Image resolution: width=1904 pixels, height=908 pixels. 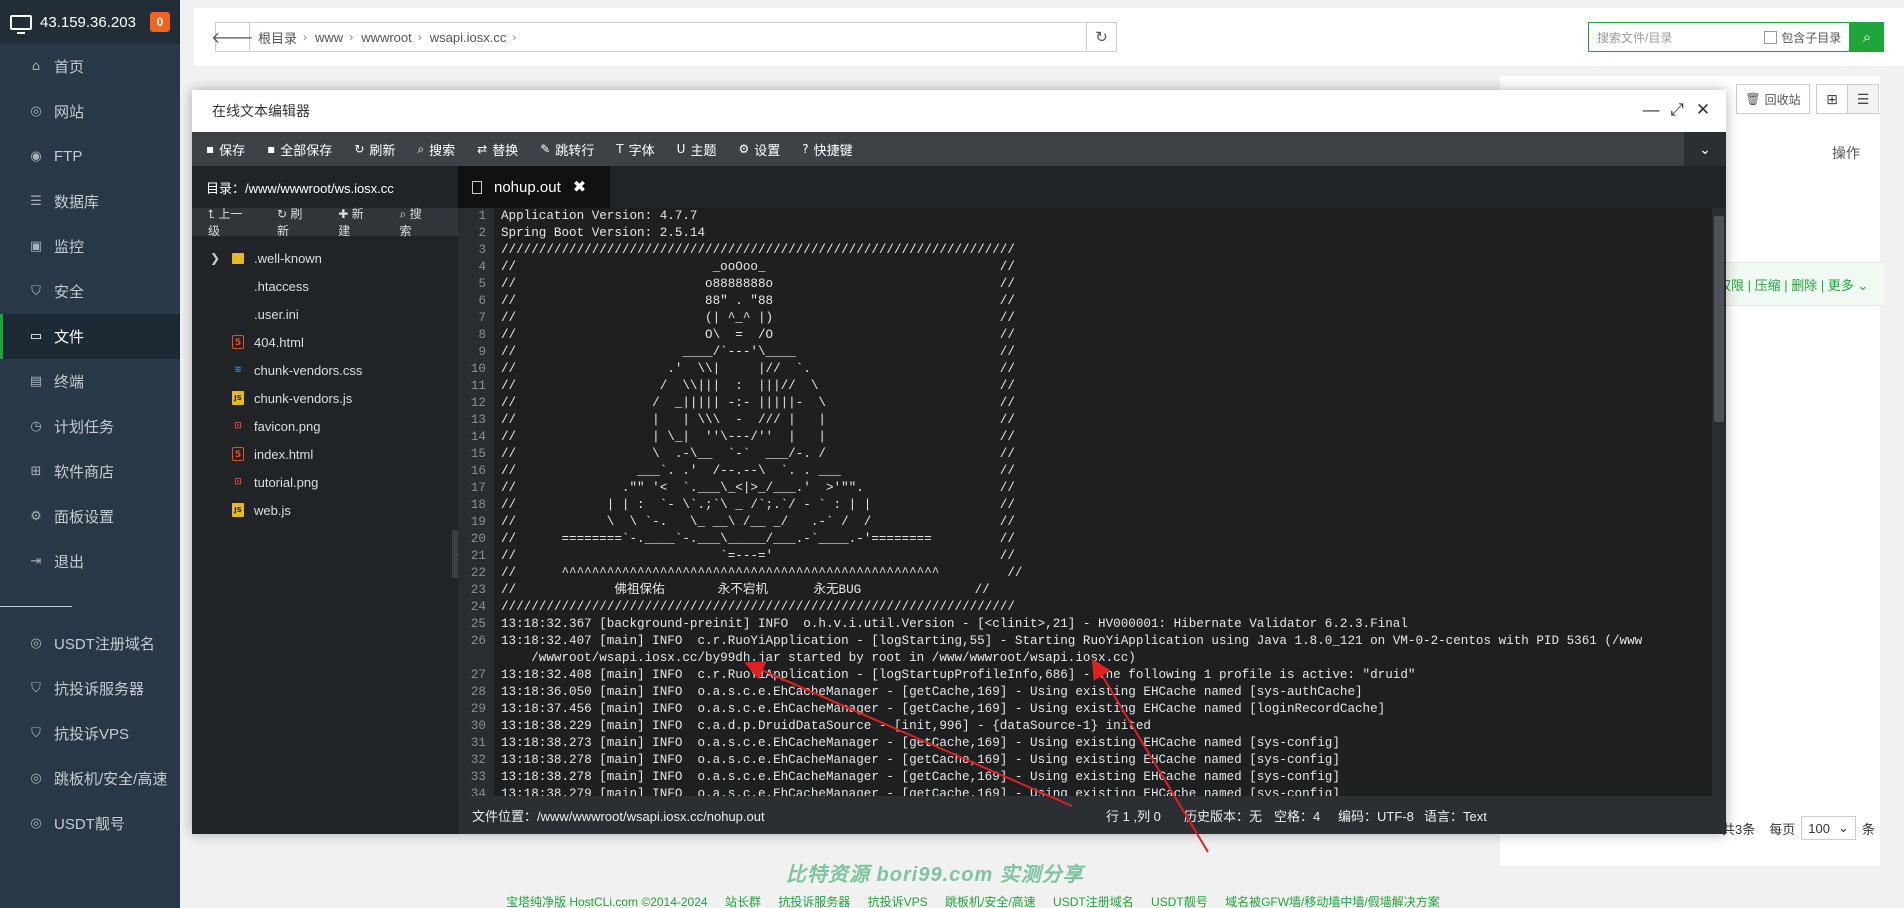 What do you see at coordinates (827, 149) in the screenshot?
I see `shortcuts-button: ? 快捷键` at bounding box center [827, 149].